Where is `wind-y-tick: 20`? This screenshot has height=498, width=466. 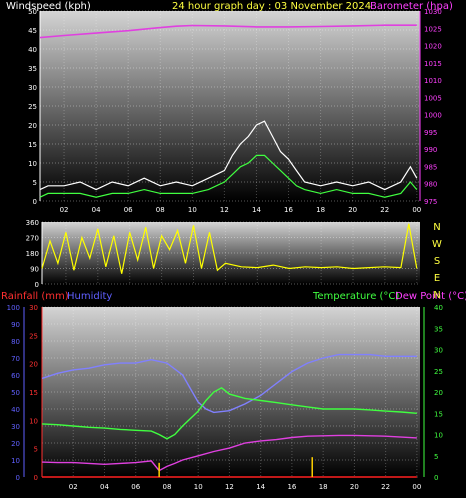
wind-y-tick: 20 is located at coordinates (32, 126).